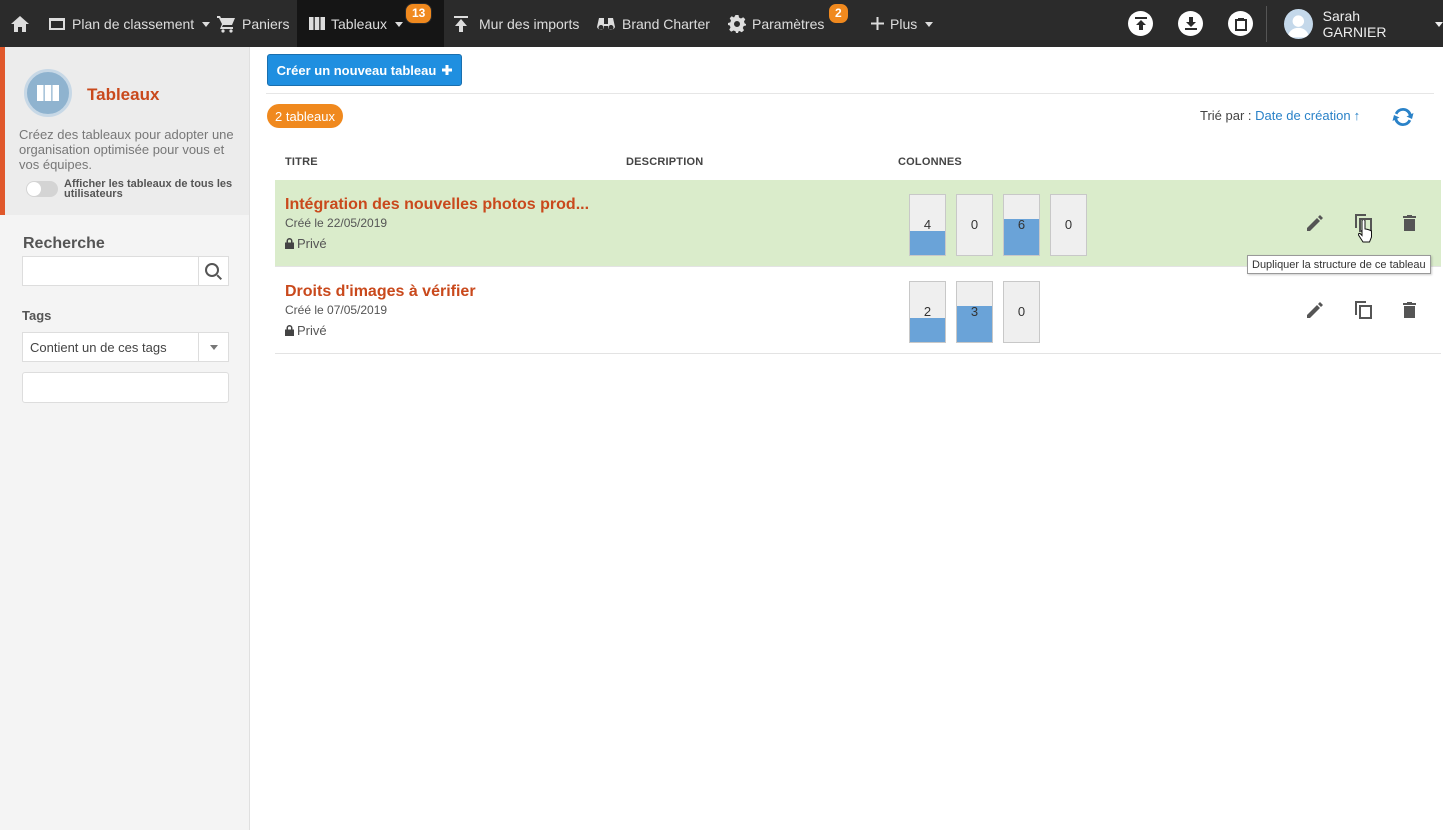 Image resolution: width=1443 pixels, height=830 pixels. I want to click on column-counter: 2, so click(927, 312).